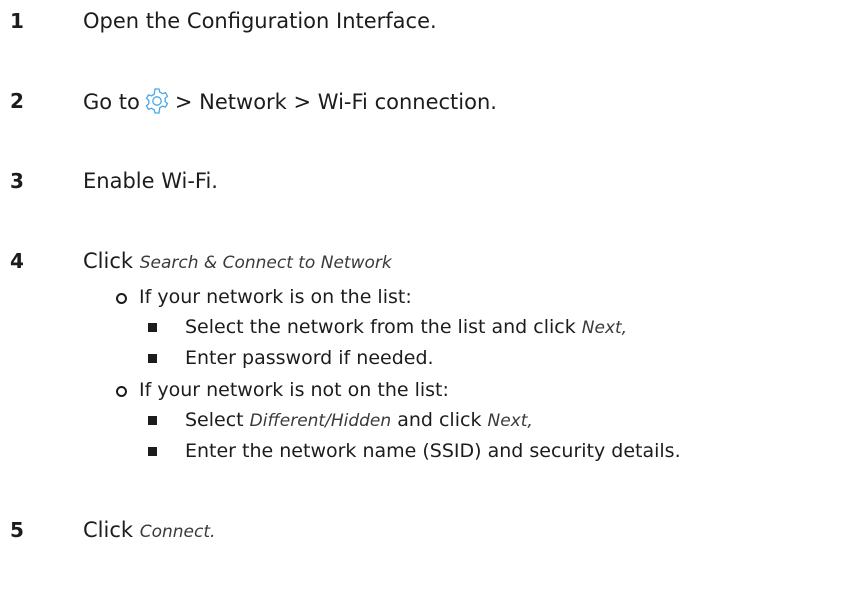 This screenshot has height=602, width=856. I want to click on step-italic-text: Connect., so click(177, 532).